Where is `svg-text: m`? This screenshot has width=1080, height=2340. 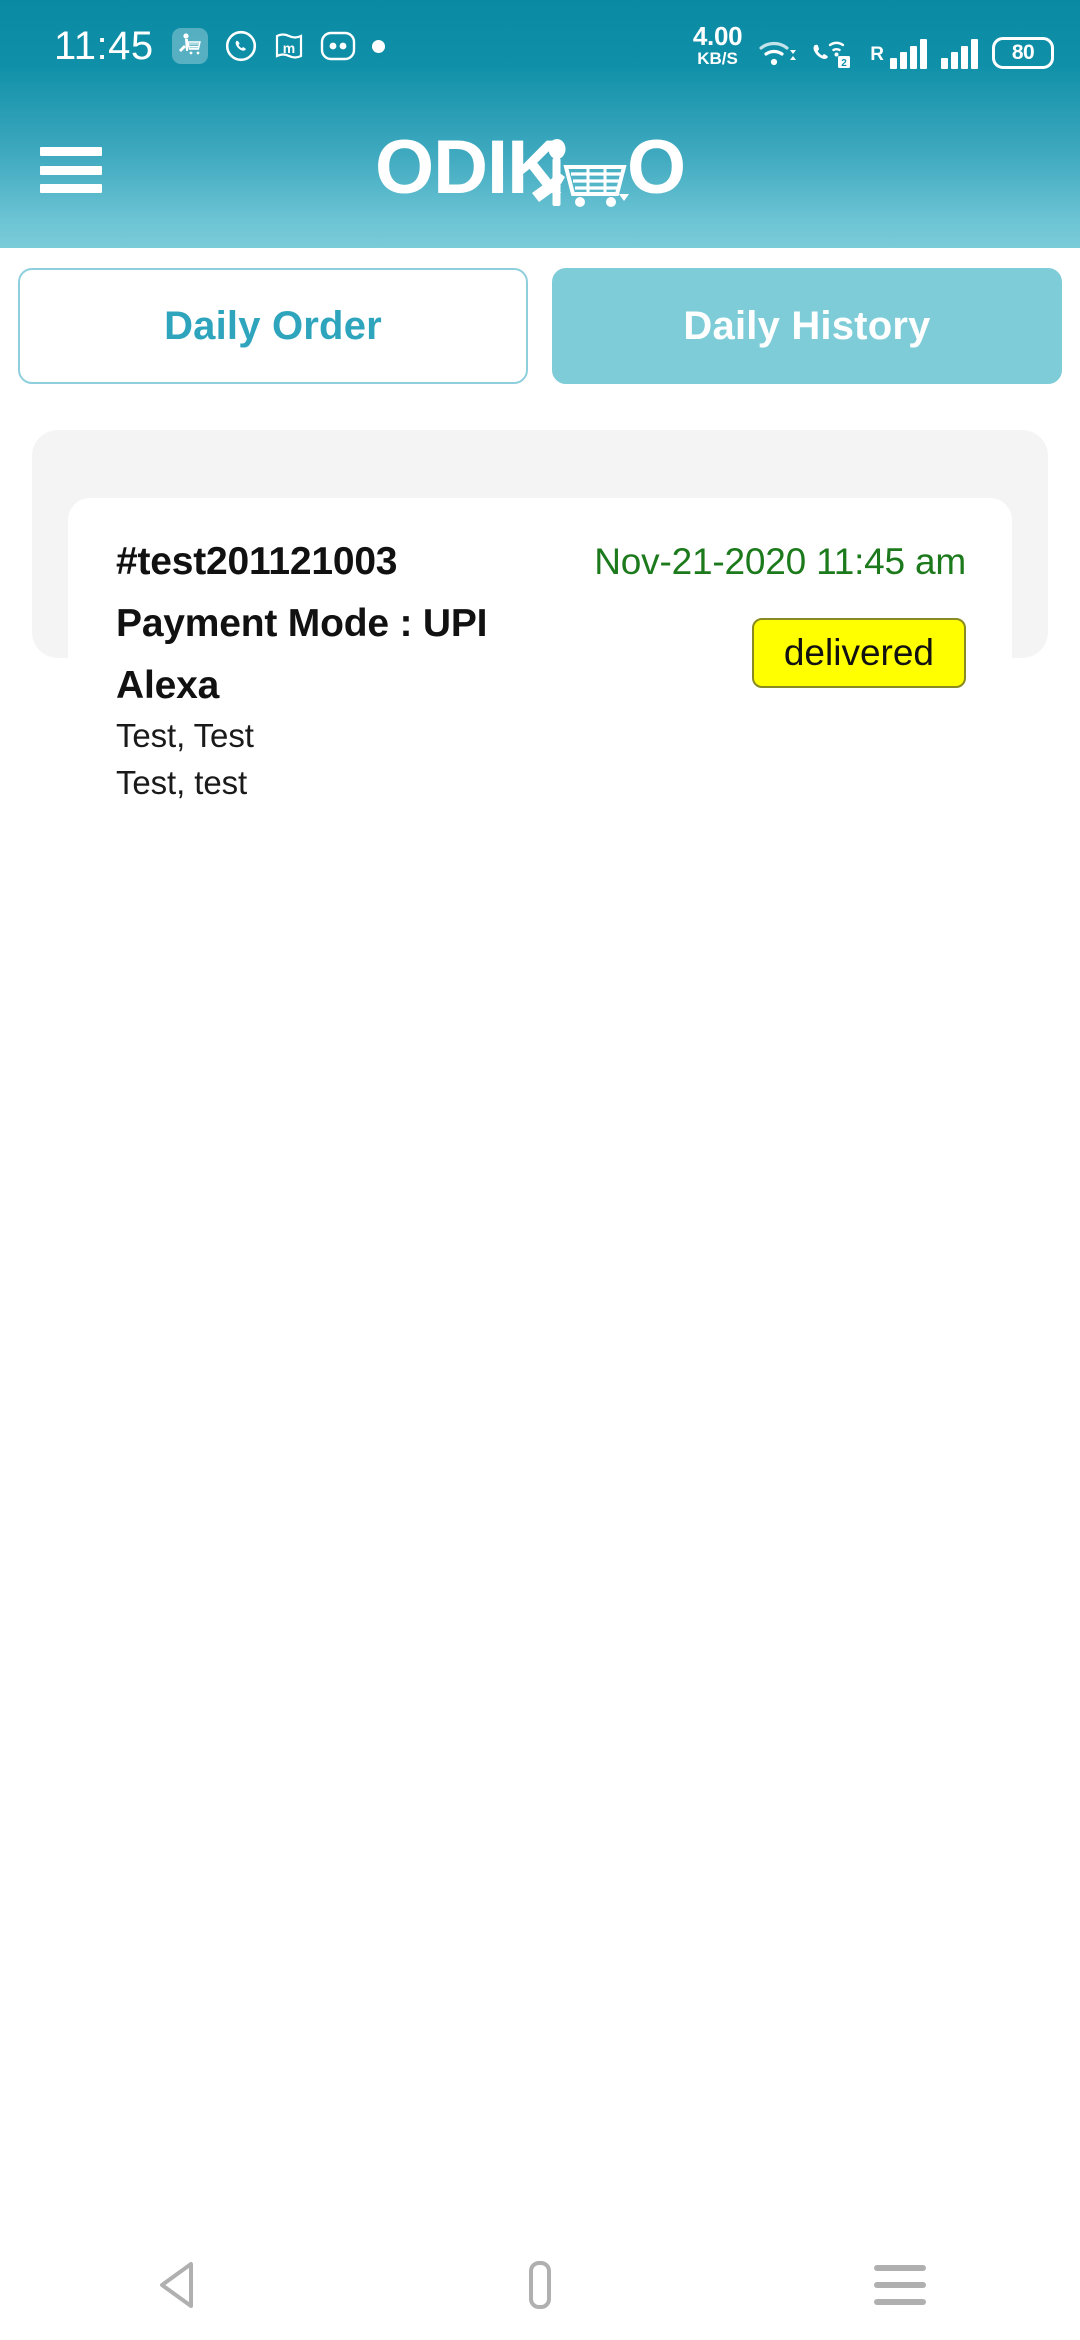
svg-text: m is located at coordinates (288, 48).